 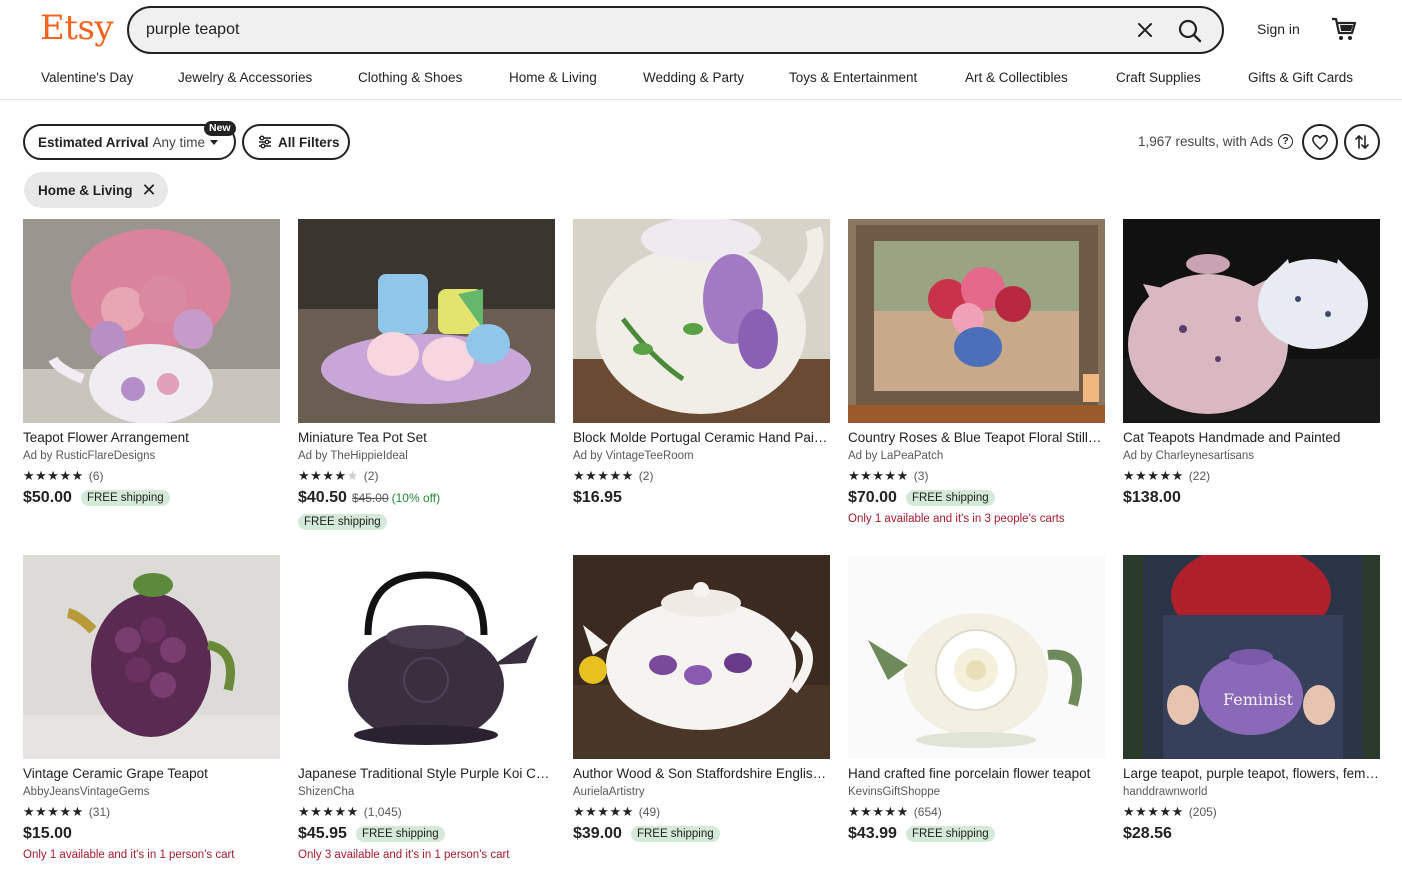 I want to click on price-row: $43.99 FREE shipping, so click(x=976, y=834).